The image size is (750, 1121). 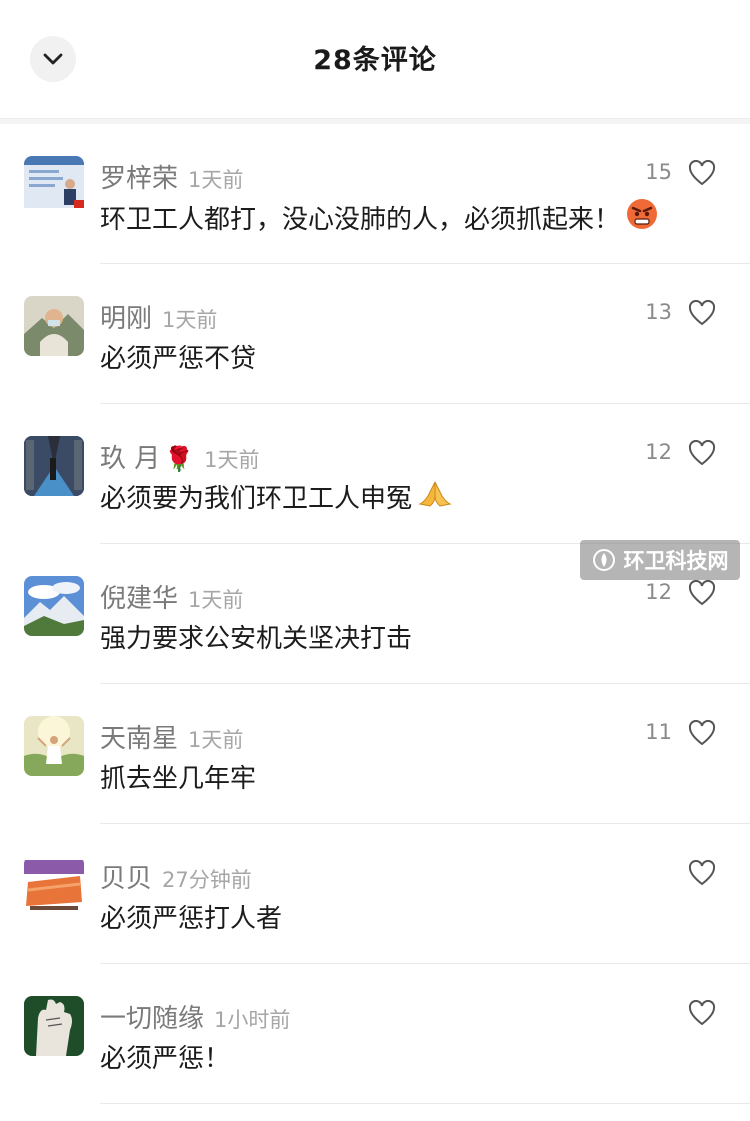 I want to click on angry-face-emoji, so click(x=642, y=217).